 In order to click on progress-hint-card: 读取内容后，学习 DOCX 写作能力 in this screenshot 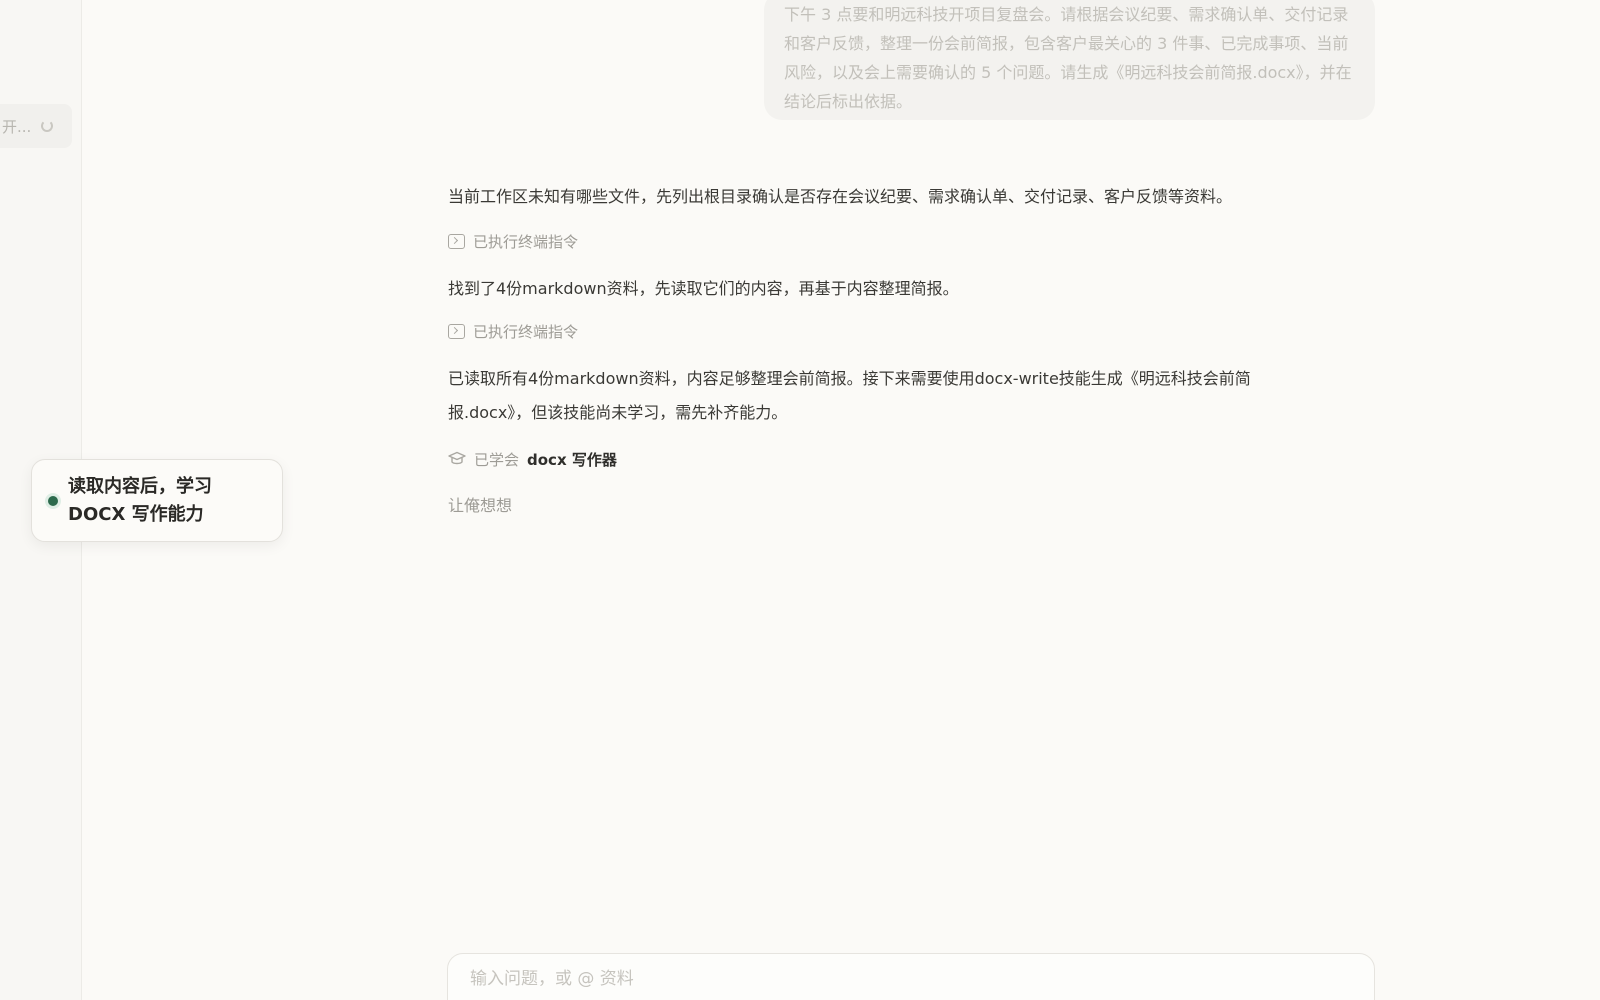, I will do `click(157, 500)`.